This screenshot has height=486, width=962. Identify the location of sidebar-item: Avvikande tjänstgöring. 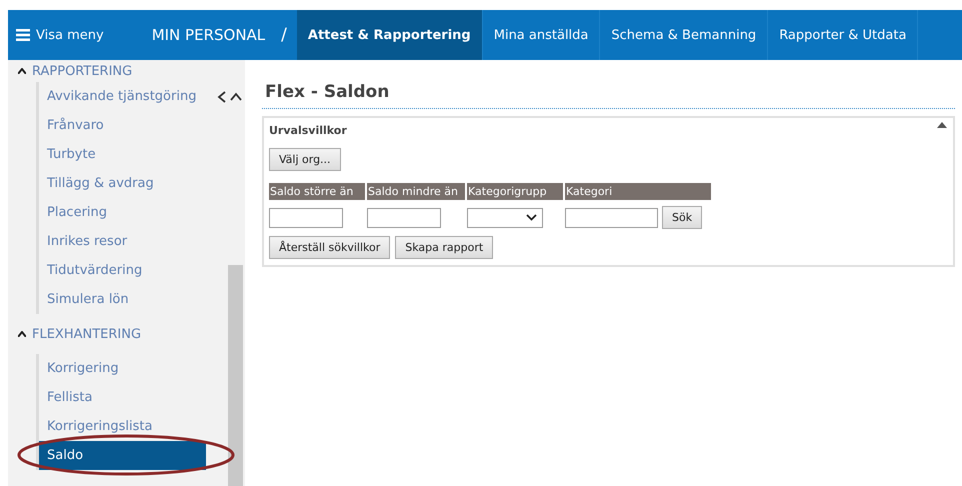
(121, 96).